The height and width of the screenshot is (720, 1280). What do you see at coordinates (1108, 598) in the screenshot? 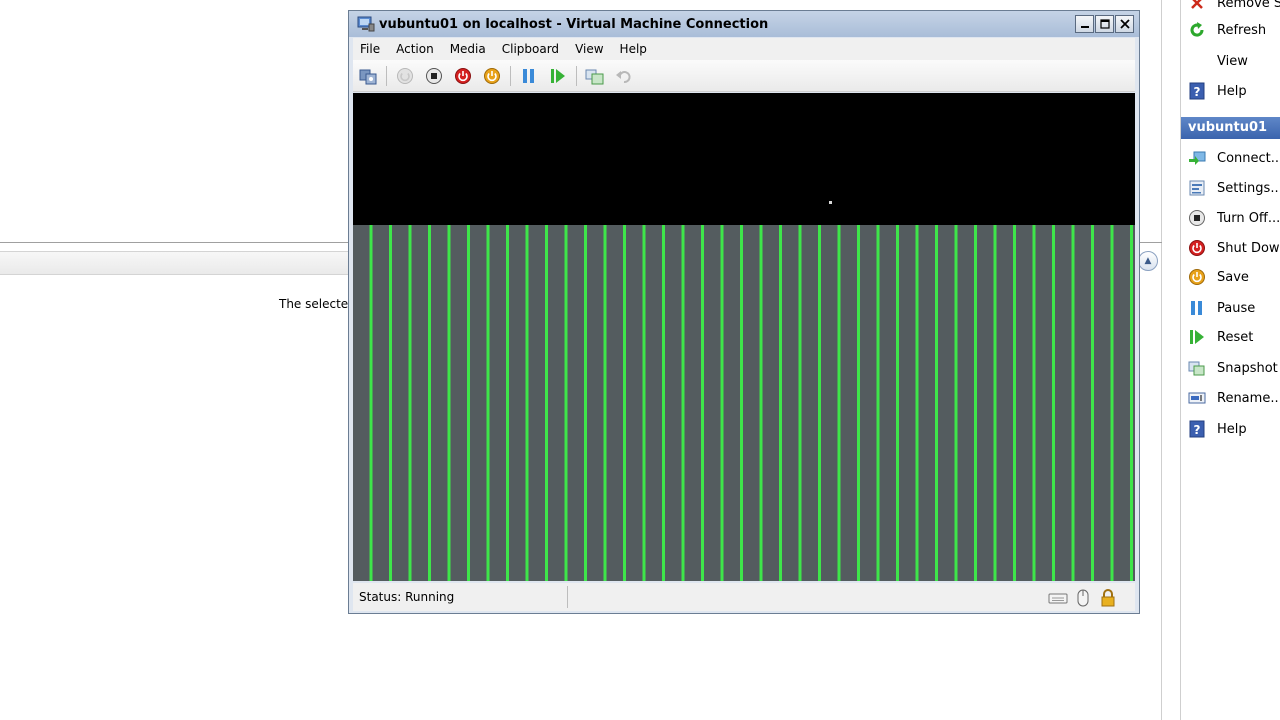
I see `lock-icon` at bounding box center [1108, 598].